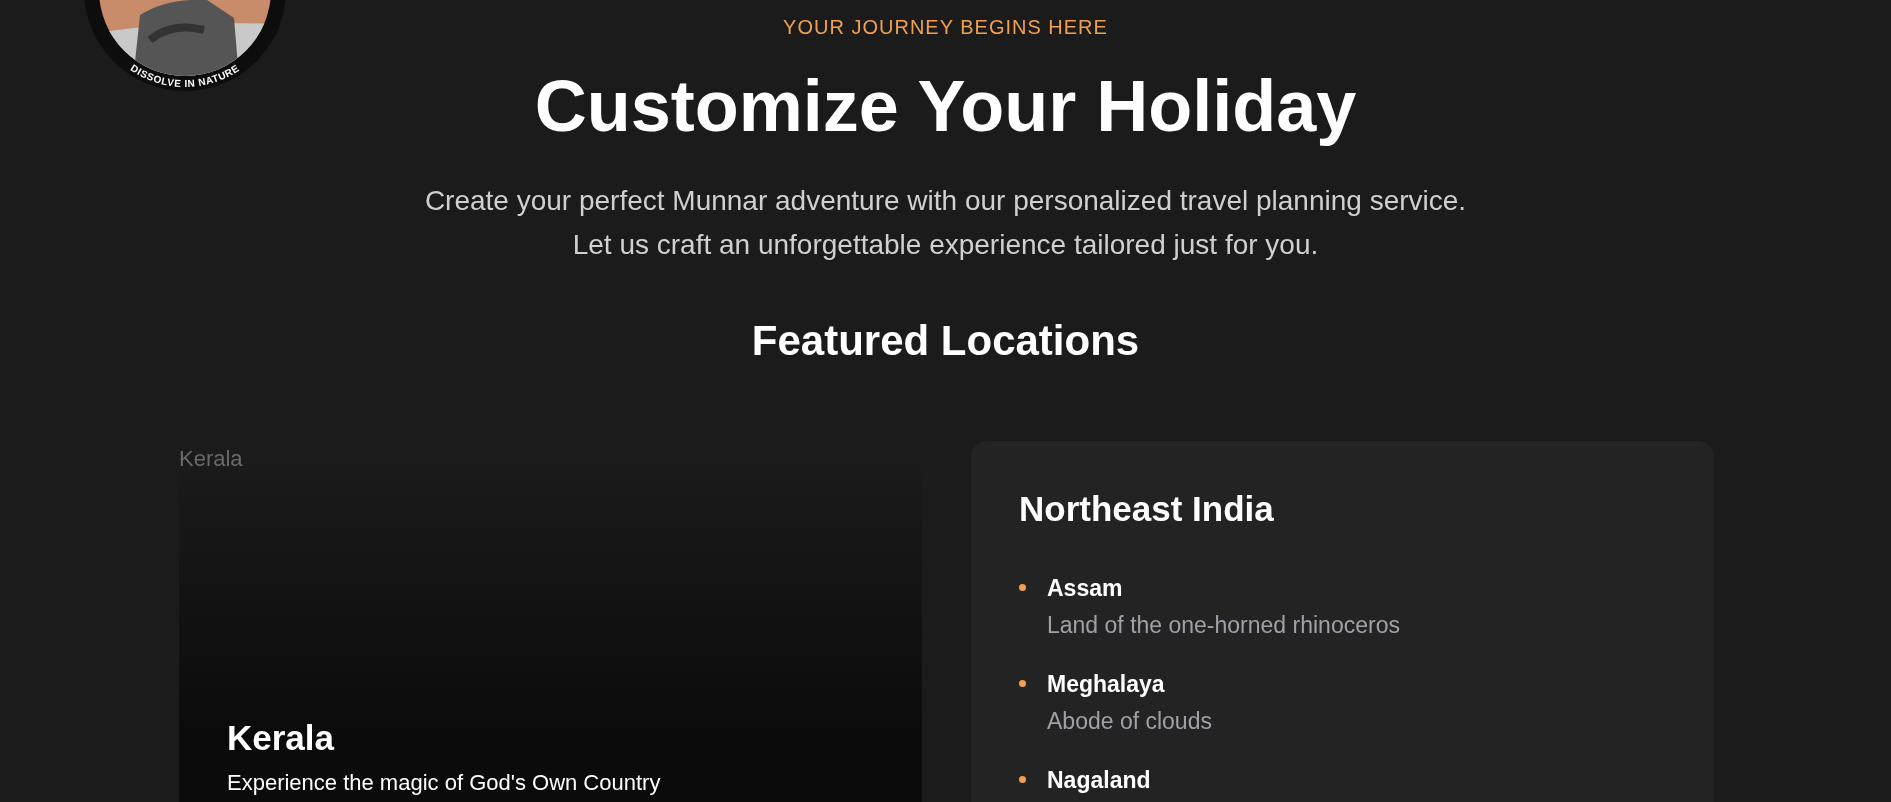 This screenshot has width=1891, height=802. Describe the element at coordinates (1085, 589) in the screenshot. I see `destination-name: Assam` at that location.